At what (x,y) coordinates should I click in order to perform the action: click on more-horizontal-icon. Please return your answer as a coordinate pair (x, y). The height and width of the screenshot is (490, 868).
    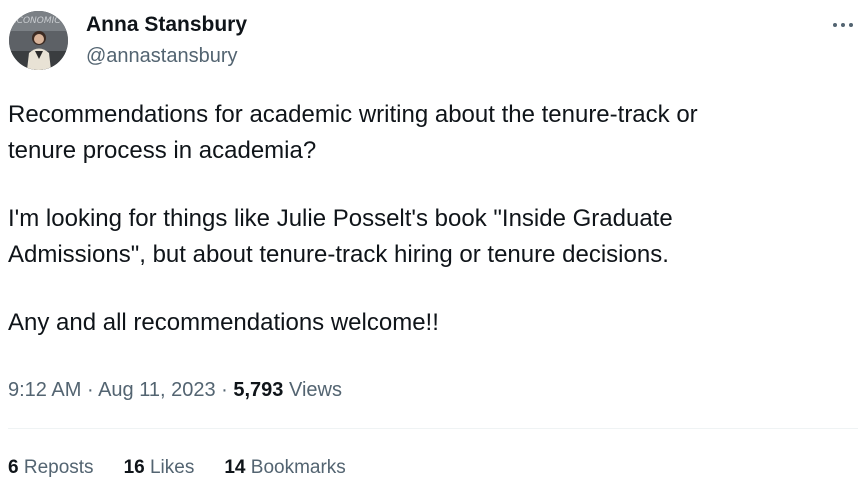
    Looking at the image, I should click on (843, 25).